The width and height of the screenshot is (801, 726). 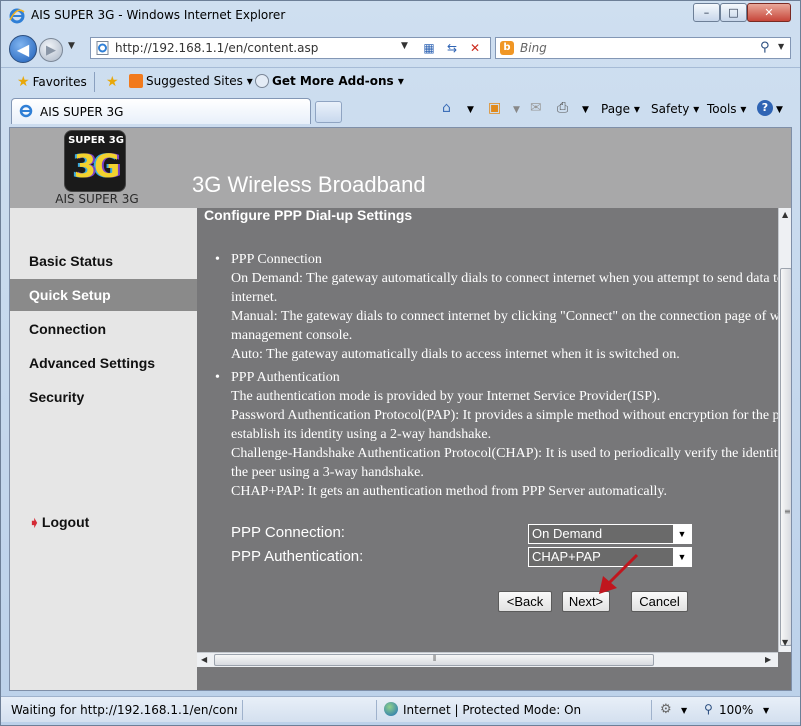 What do you see at coordinates (59, 82) in the screenshot?
I see `favorites-label: Favorites` at bounding box center [59, 82].